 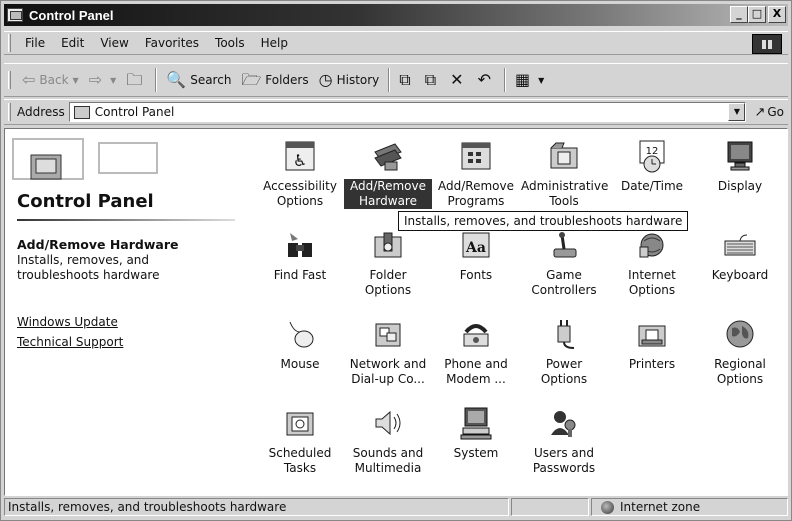 I want to click on control-panel-banner-icon, so click(x=85, y=159).